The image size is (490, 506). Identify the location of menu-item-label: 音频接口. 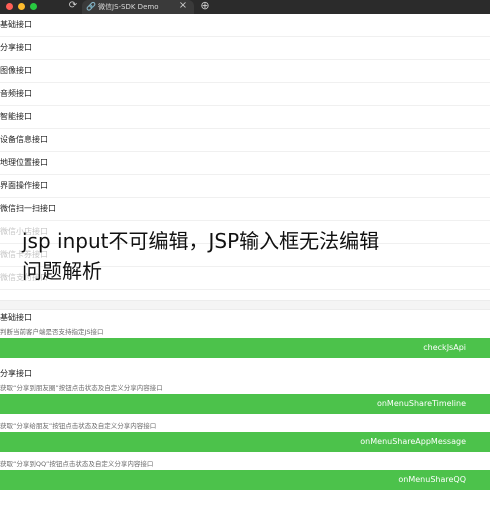
(16, 93).